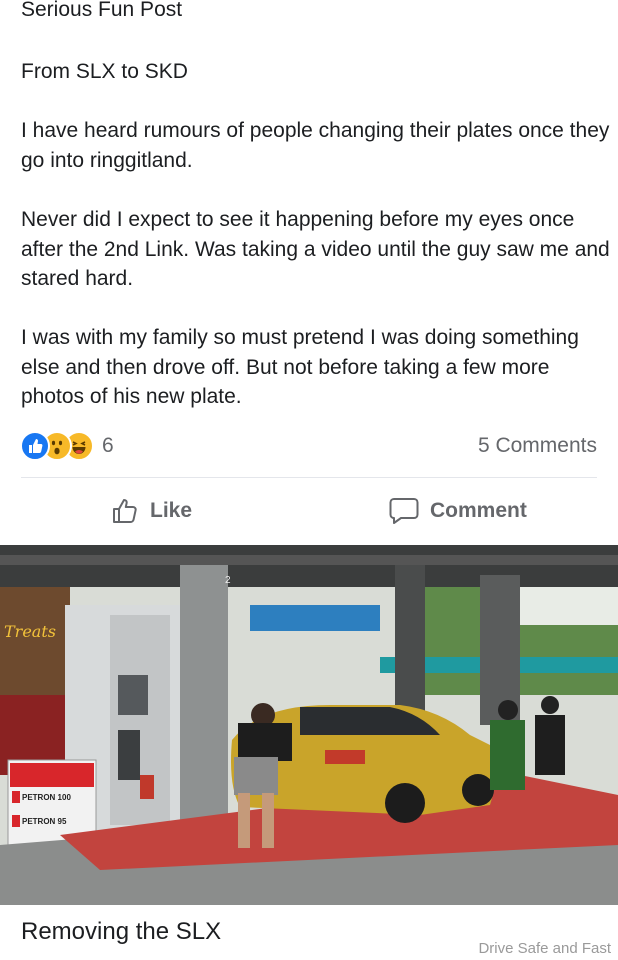 The height and width of the screenshot is (960, 618). I want to click on like-label: Like, so click(171, 510).